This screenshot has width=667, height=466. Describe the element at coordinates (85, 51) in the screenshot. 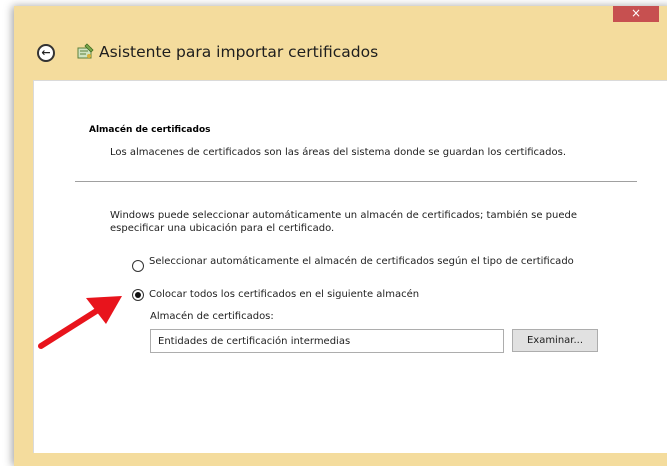

I see `certificate-wizard-icon` at that location.